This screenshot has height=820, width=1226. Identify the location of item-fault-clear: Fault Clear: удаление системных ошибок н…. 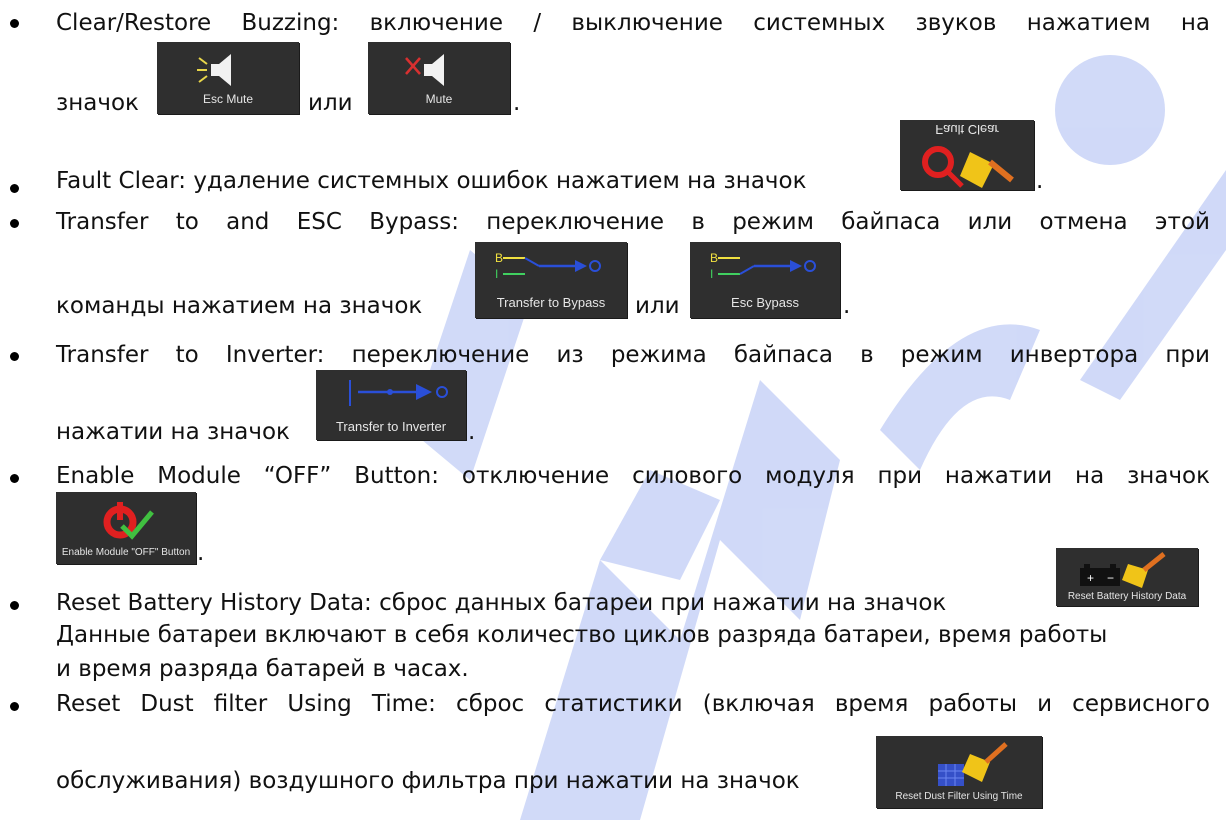
(431, 181).